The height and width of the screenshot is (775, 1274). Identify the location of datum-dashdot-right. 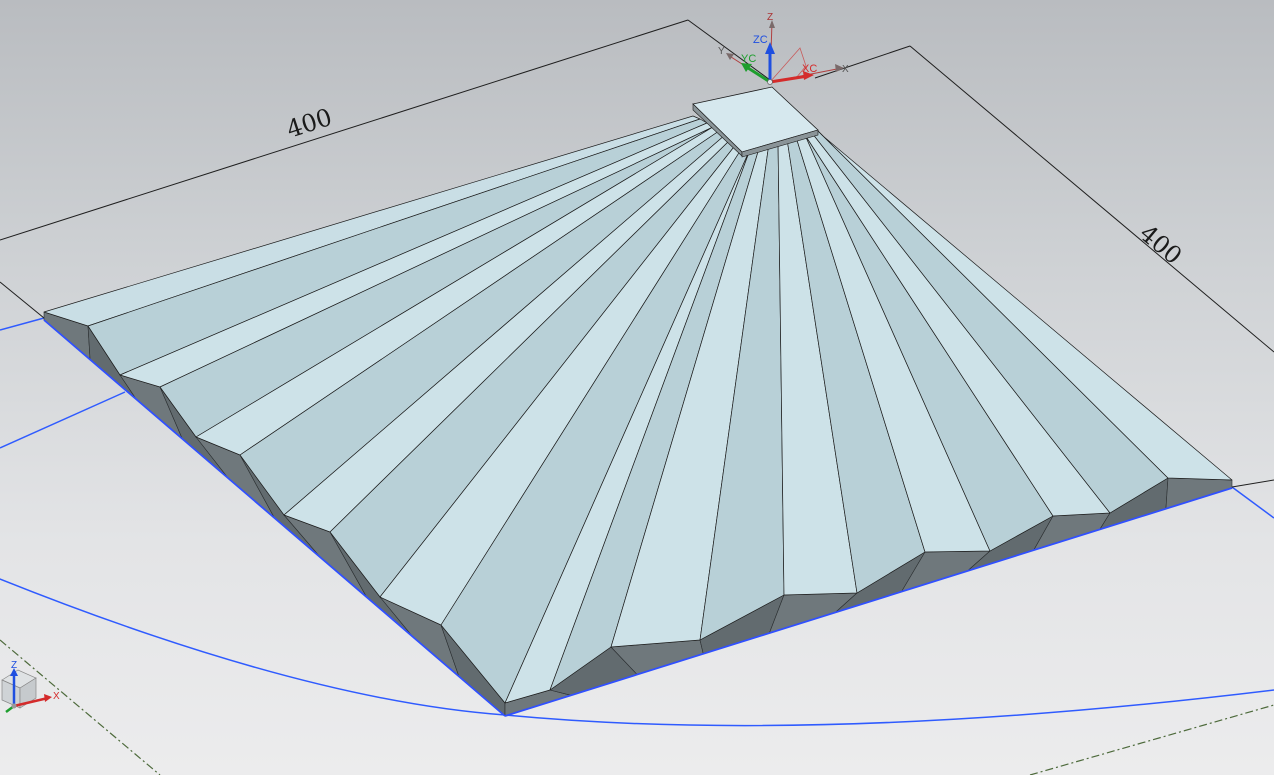
(1151, 739).